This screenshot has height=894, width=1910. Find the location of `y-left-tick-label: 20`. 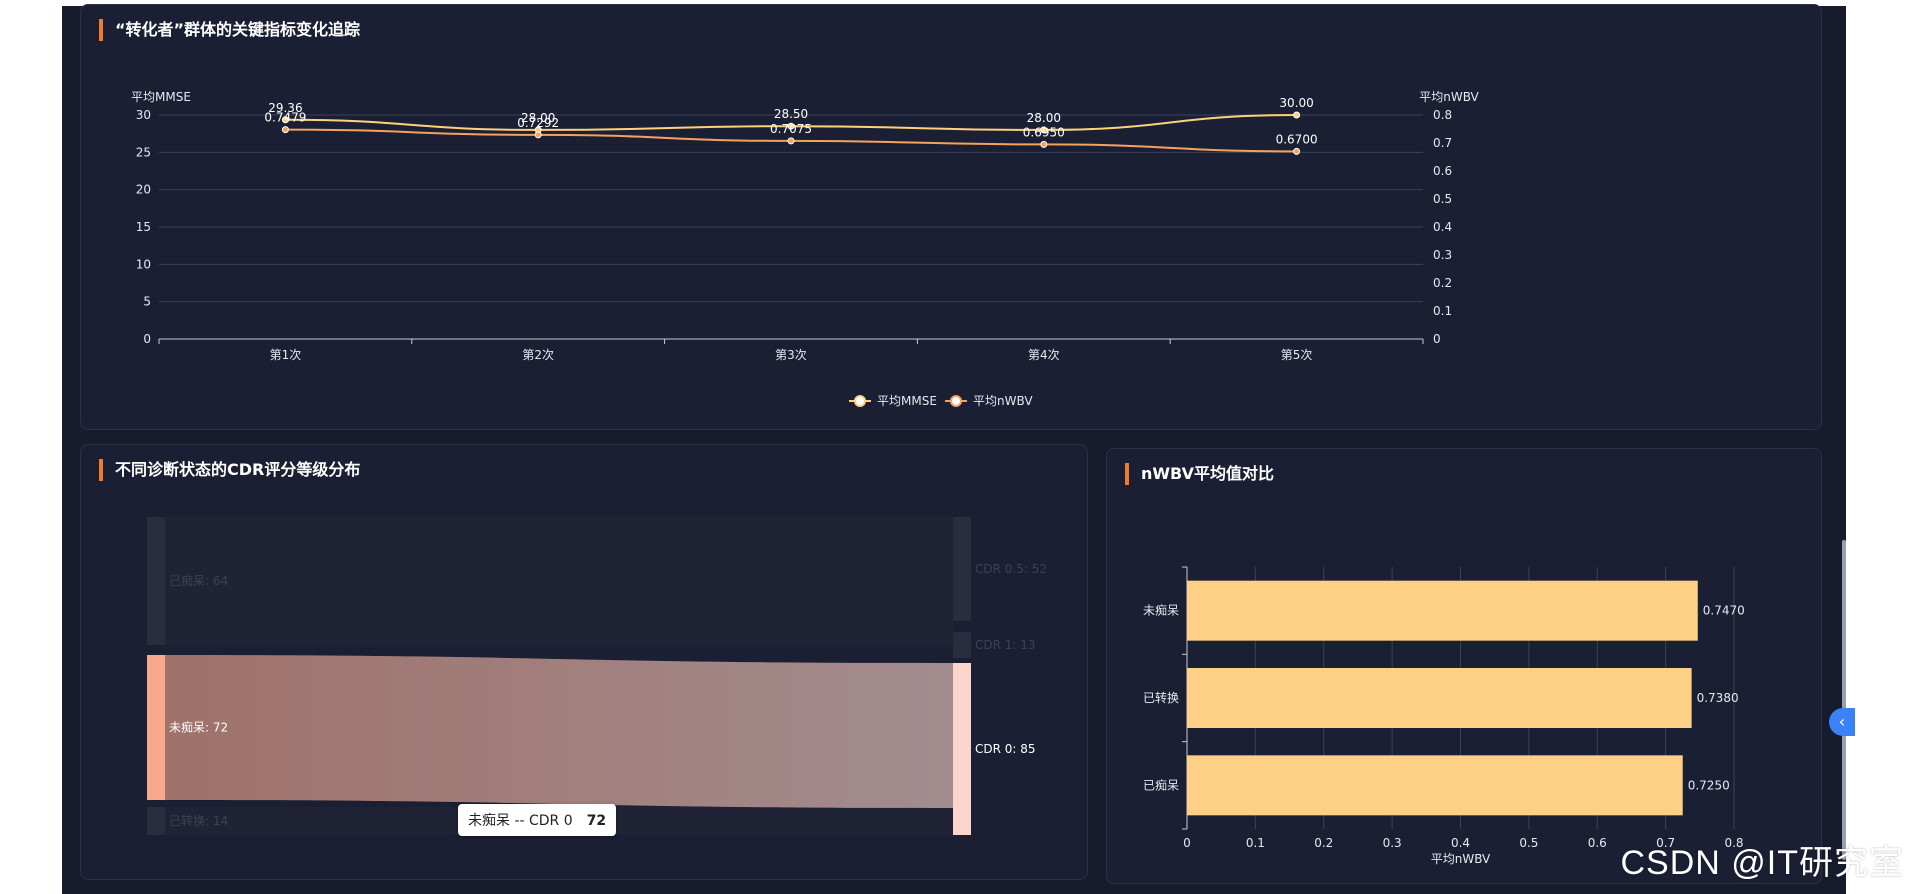

y-left-tick-label: 20 is located at coordinates (143, 190).